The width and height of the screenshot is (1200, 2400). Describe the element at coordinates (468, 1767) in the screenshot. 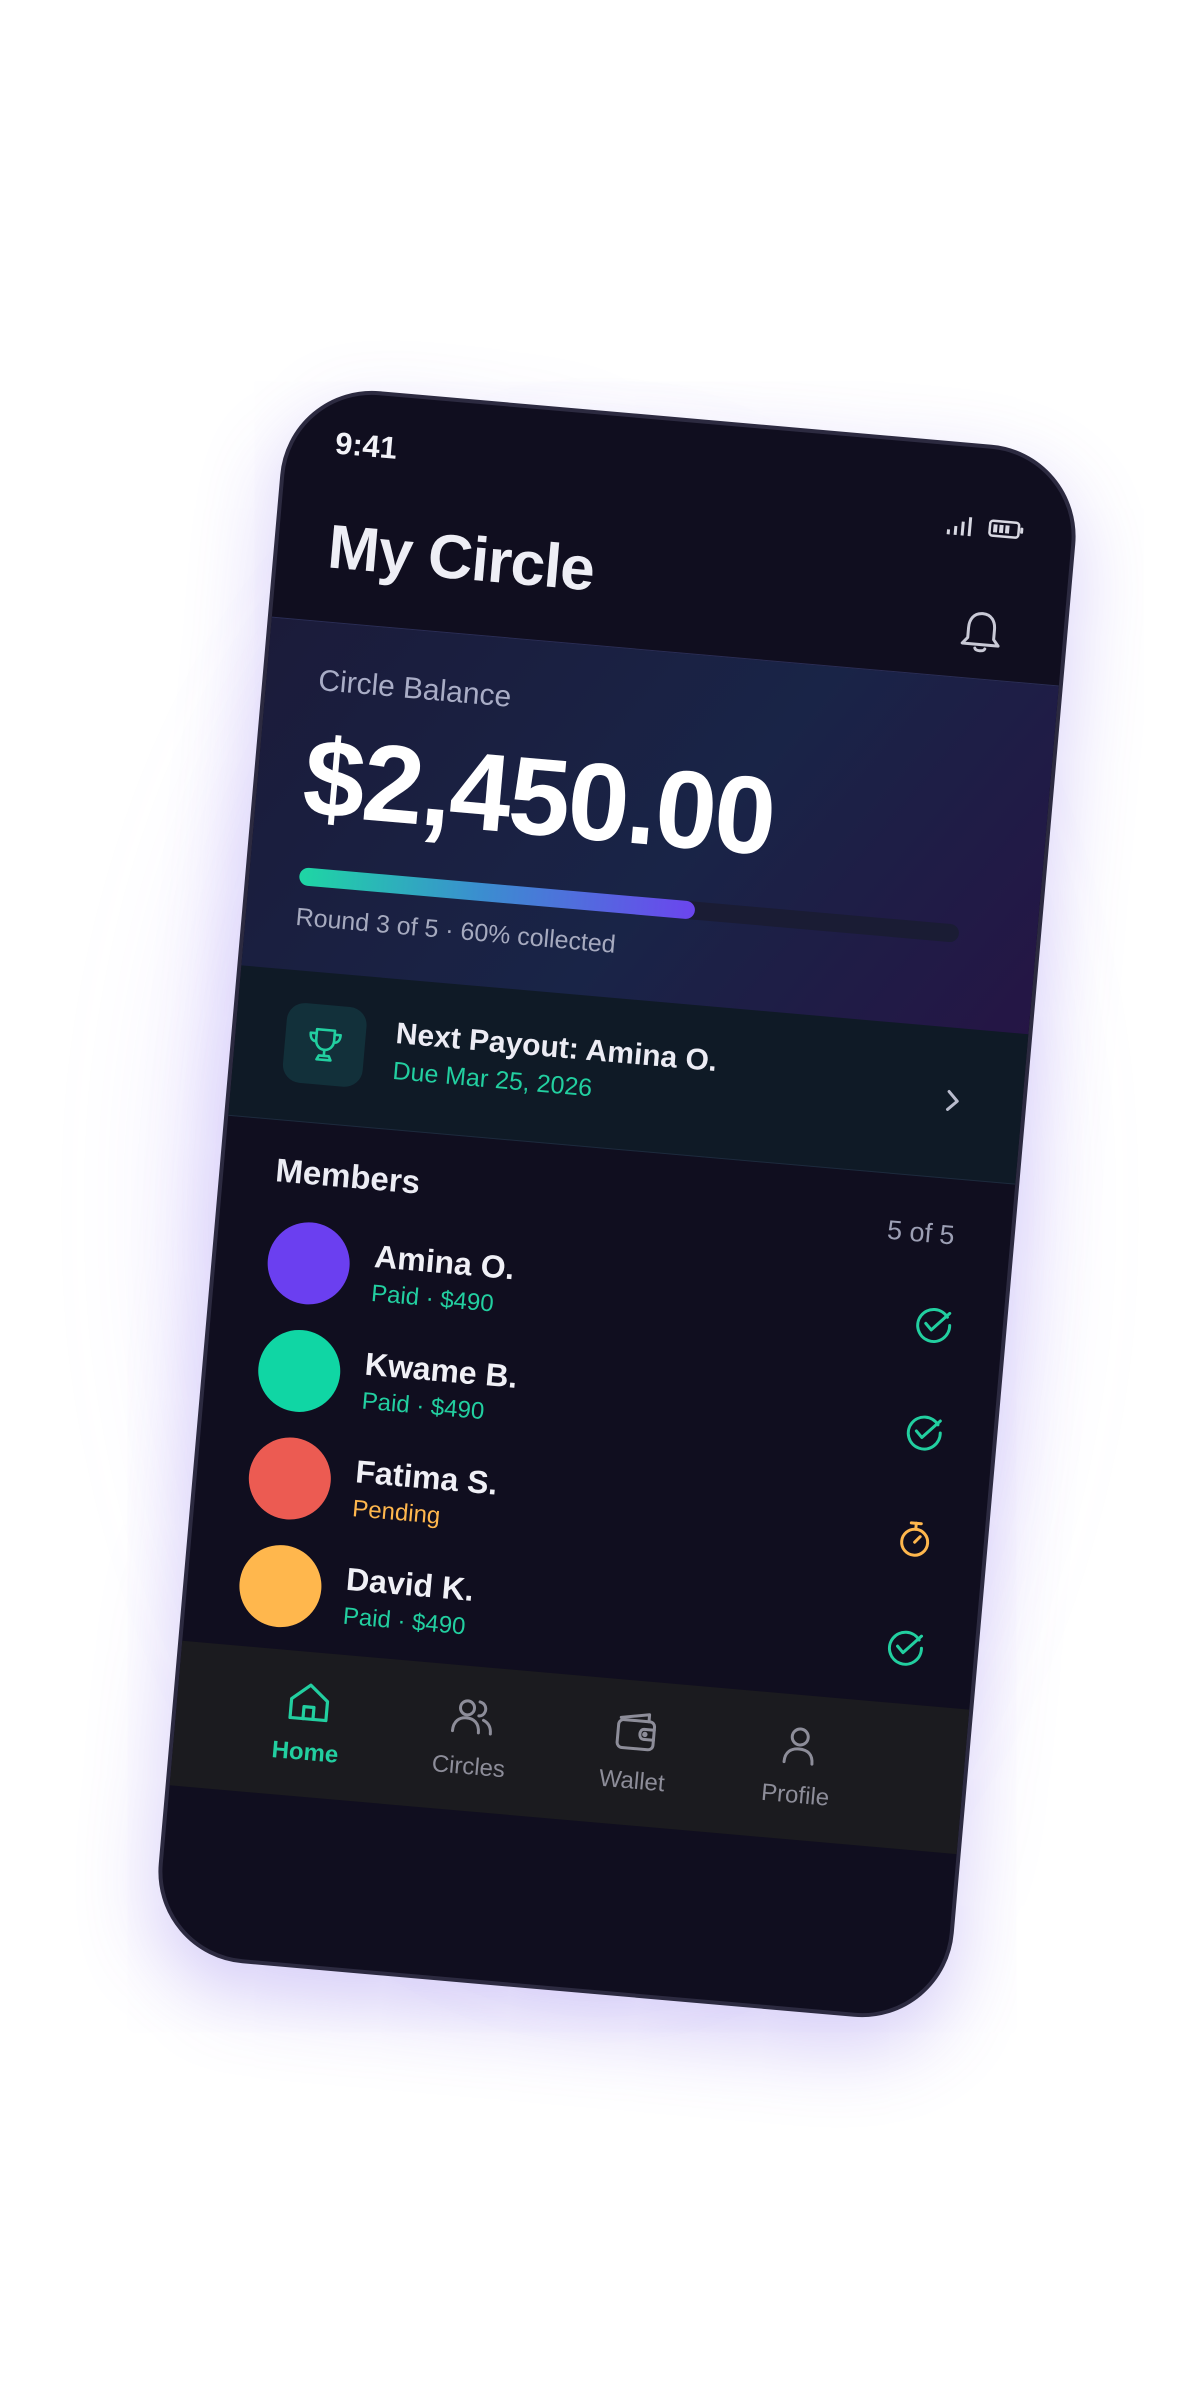

I see `nav-label: Circles` at that location.